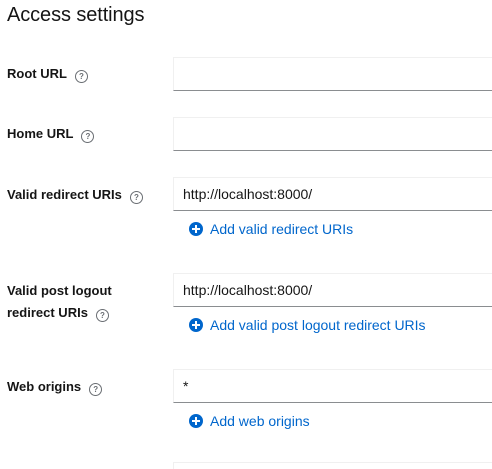  I want to click on valid-redirect-uris-help-icon: ?, so click(136, 197).